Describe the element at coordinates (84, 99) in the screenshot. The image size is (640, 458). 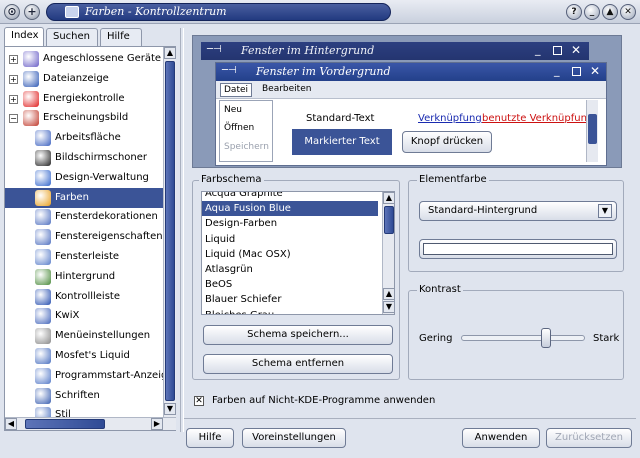
I see `tree-item: + Energiekontrolle` at that location.